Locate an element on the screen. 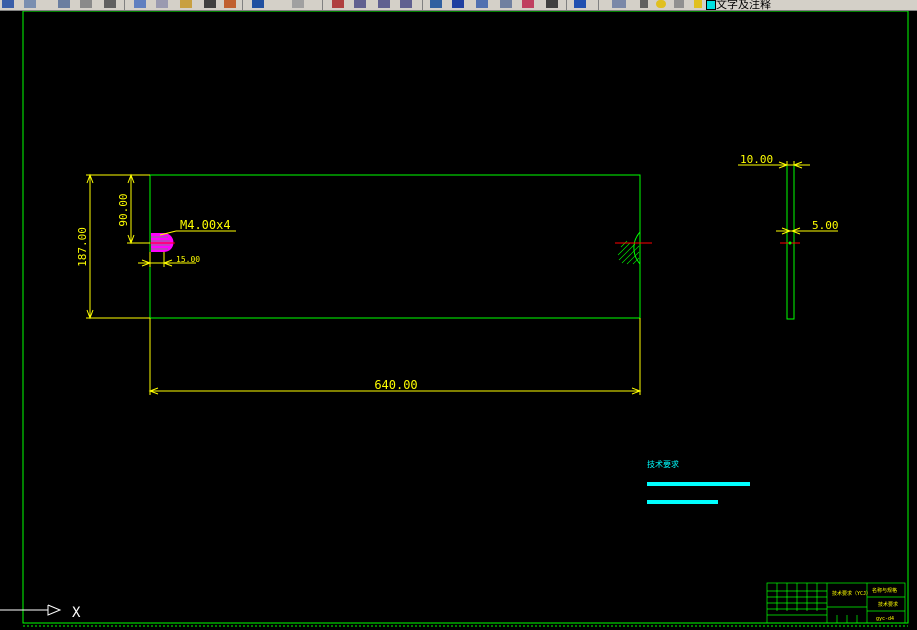 Image resolution: width=917 pixels, height=630 pixels. layer-on-icon is located at coordinates (661, 4).